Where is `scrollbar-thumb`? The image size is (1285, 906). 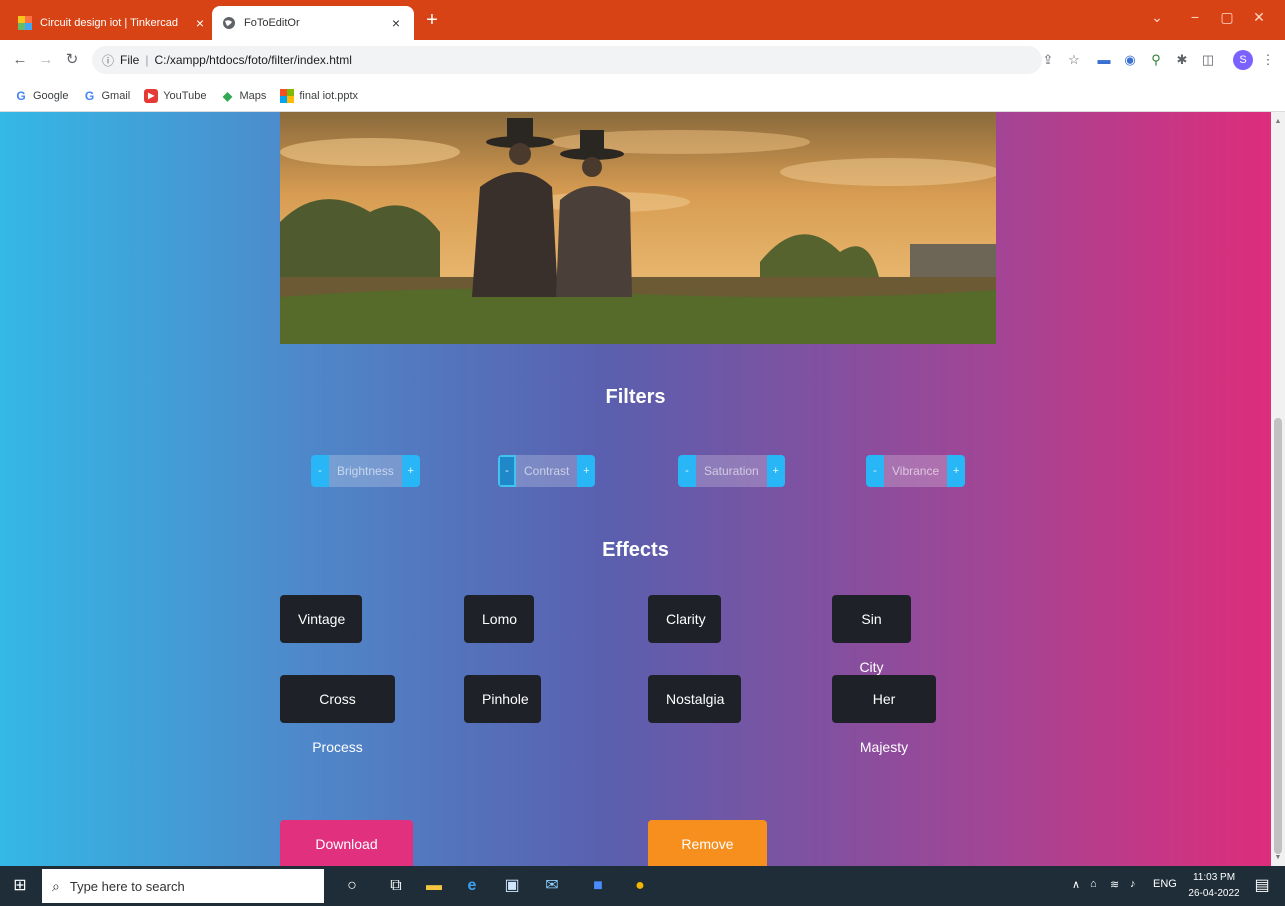
scrollbar-thumb is located at coordinates (1278, 636).